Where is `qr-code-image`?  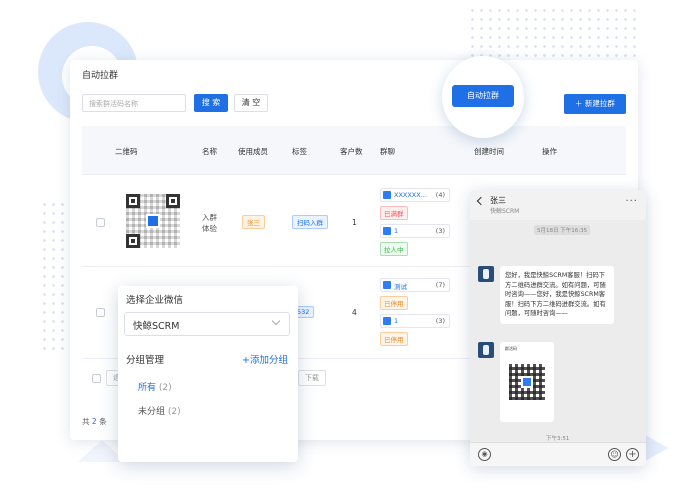 qr-code-image is located at coordinates (153, 221).